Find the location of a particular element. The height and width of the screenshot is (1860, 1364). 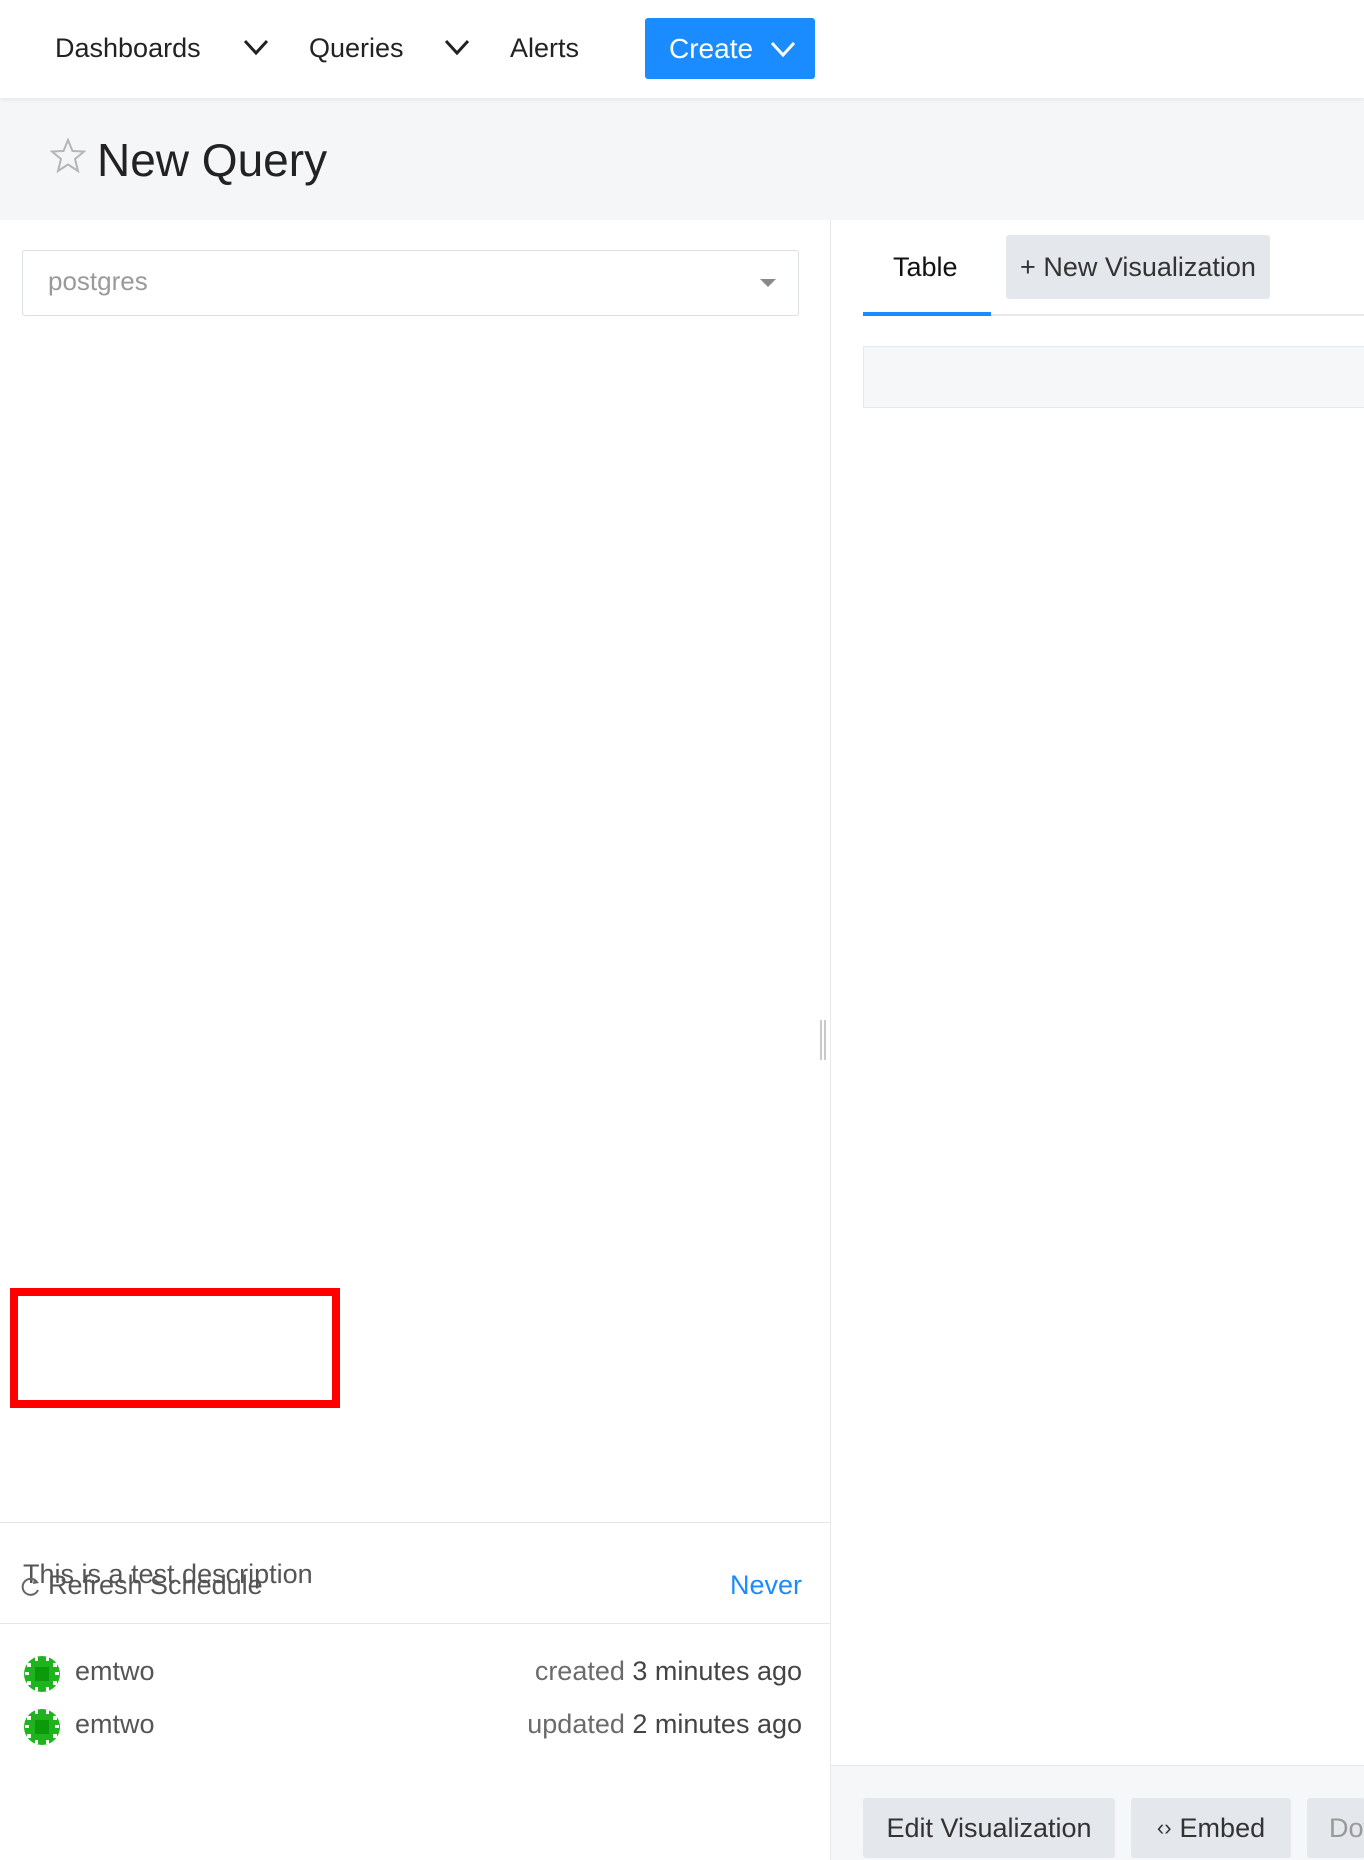

data-source-value: postgres is located at coordinates (98, 281).